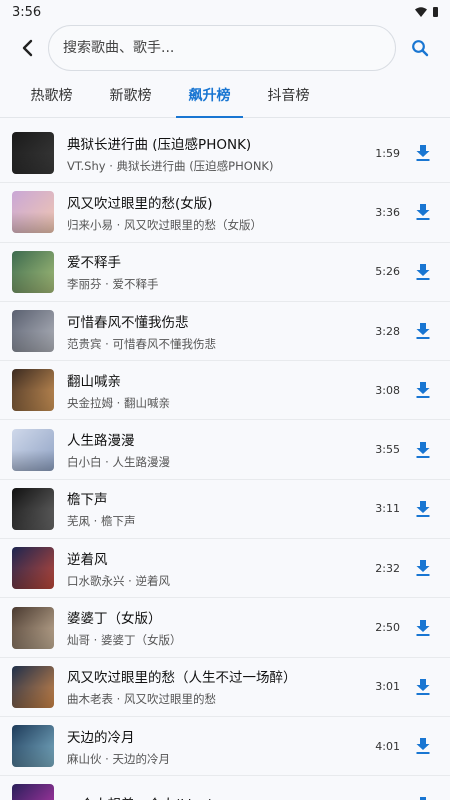 This screenshot has width=450, height=800. I want to click on song-row: 天边的冷月 麻山伙 · 天边的冷月 4:01, so click(225, 746).